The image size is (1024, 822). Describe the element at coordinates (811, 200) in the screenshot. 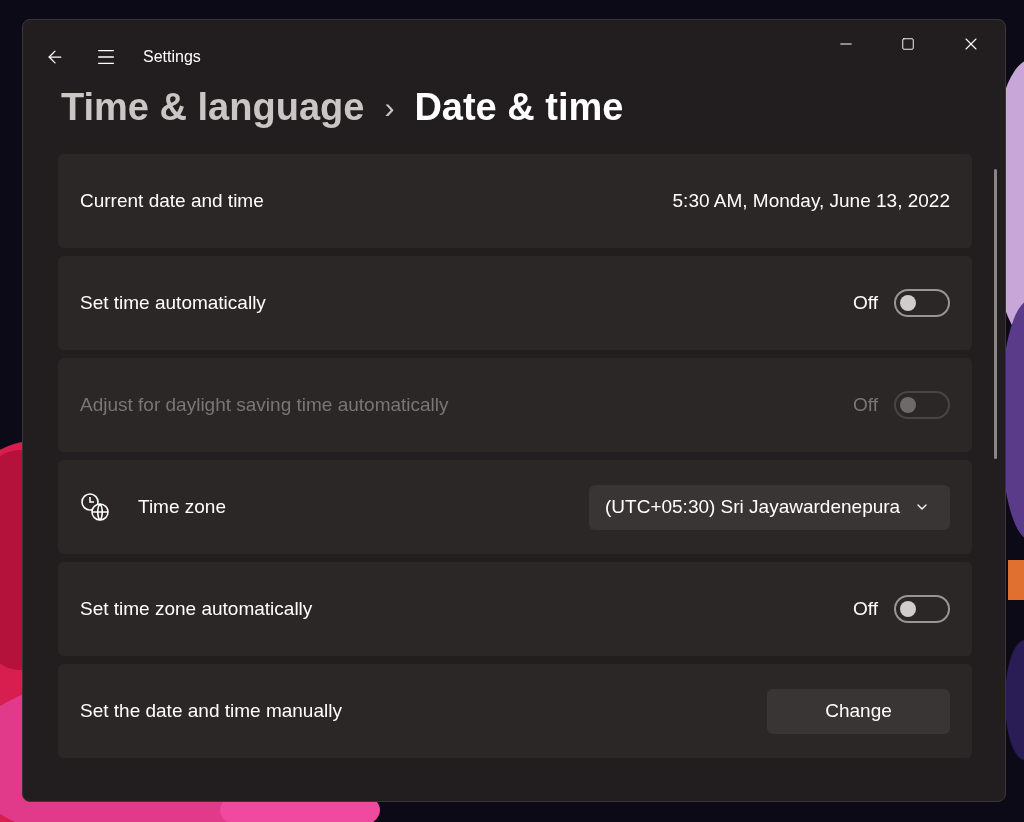

I see `date-time-value: 5:30 AM, Monday, June 13, 2022` at that location.